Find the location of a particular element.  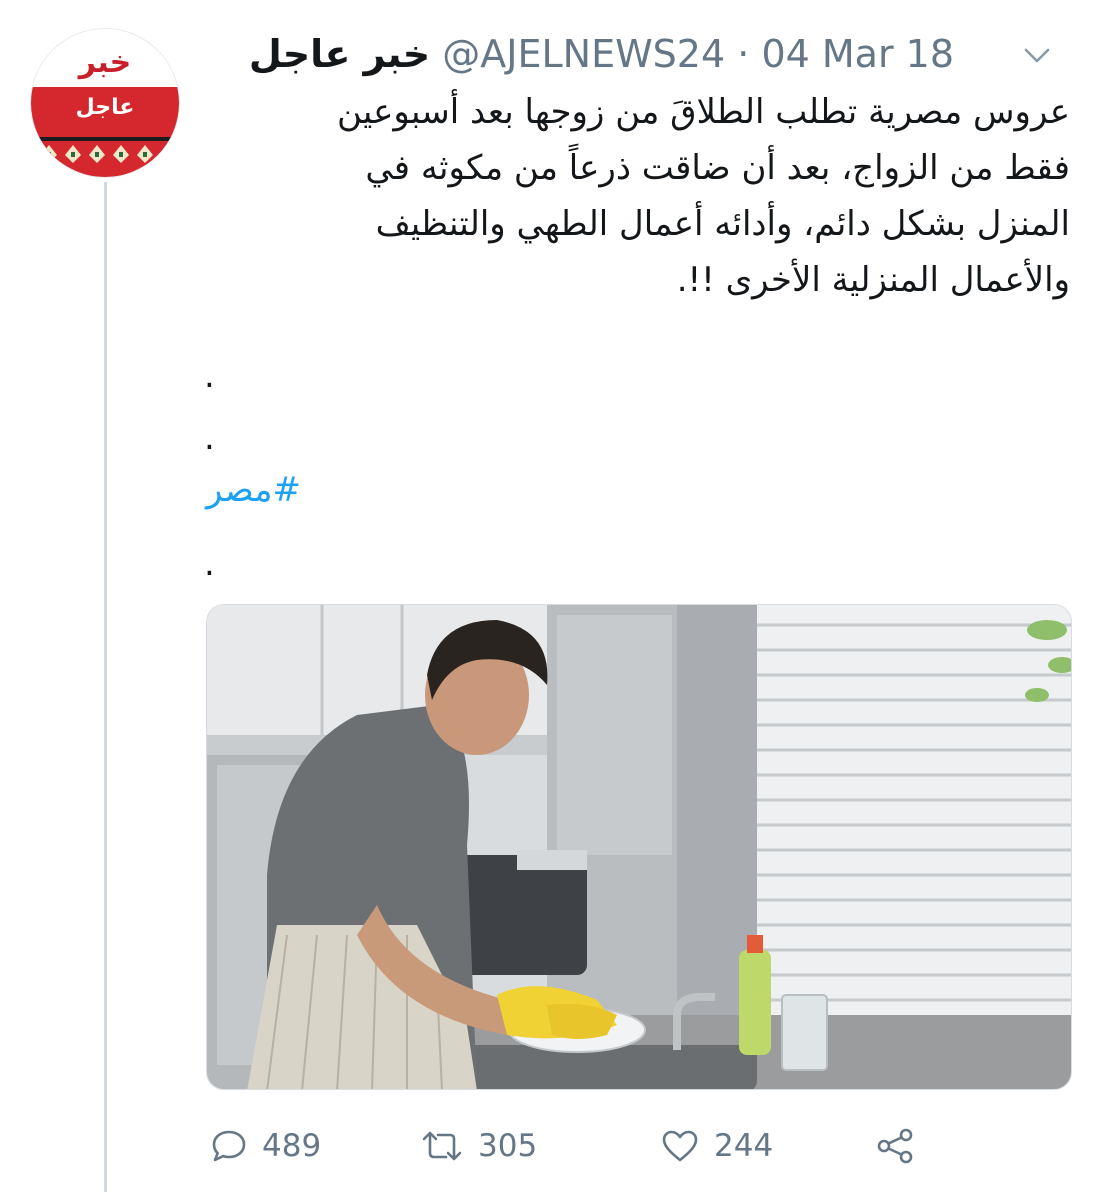

like-count: 244 is located at coordinates (744, 1146).